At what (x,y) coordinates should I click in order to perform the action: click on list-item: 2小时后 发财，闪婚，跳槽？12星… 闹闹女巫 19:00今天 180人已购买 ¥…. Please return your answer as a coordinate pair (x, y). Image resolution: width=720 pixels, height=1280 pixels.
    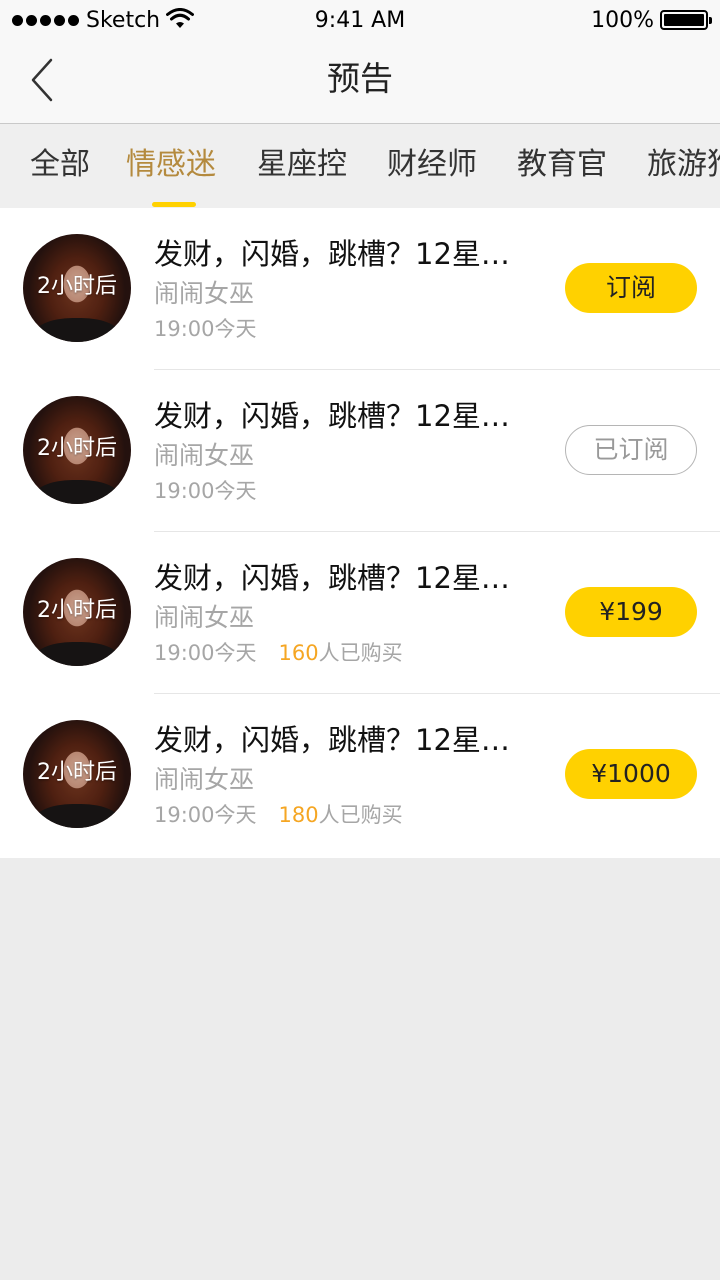
    Looking at the image, I should click on (360, 775).